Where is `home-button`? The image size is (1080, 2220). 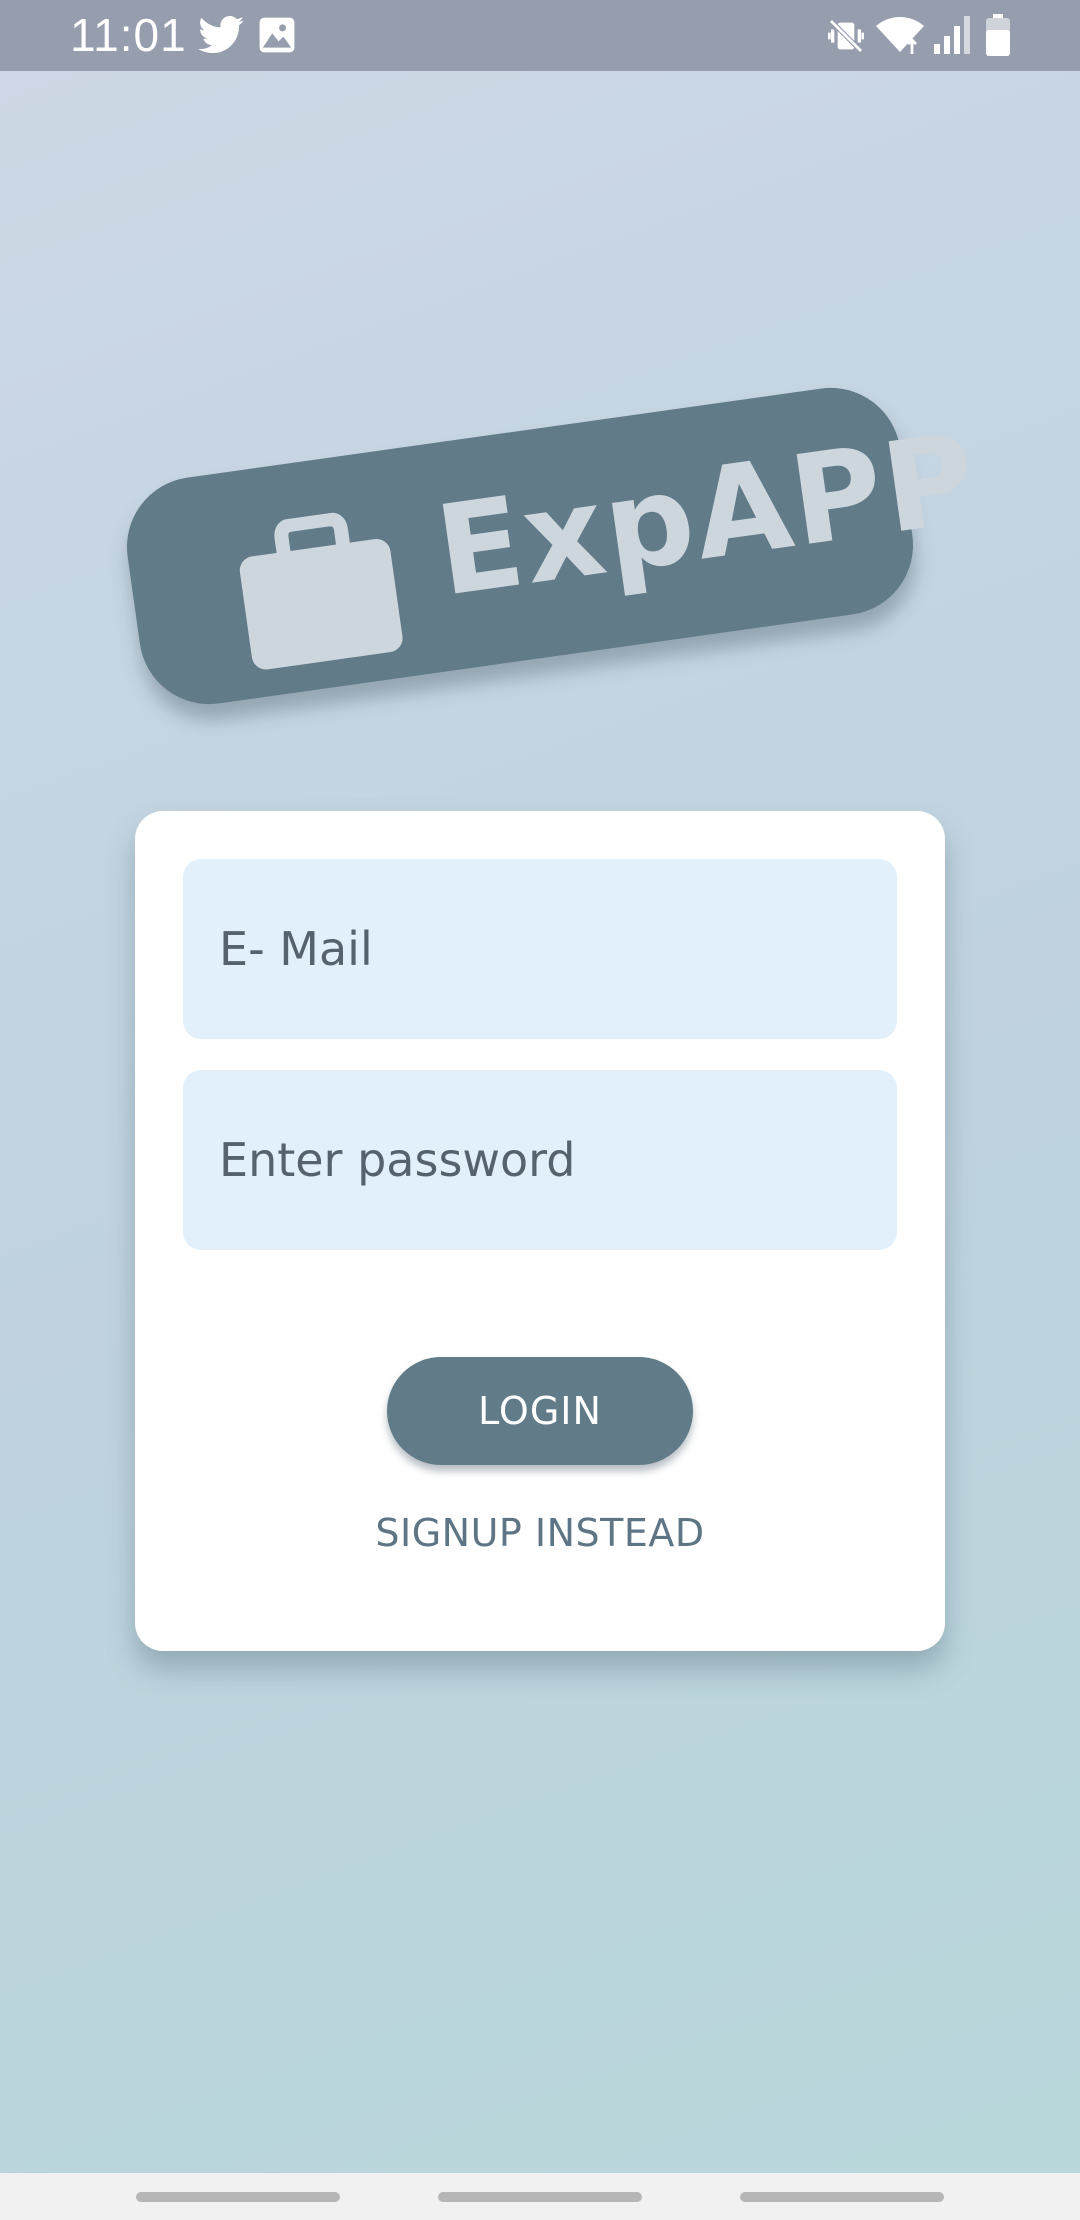
home-button is located at coordinates (540, 2197).